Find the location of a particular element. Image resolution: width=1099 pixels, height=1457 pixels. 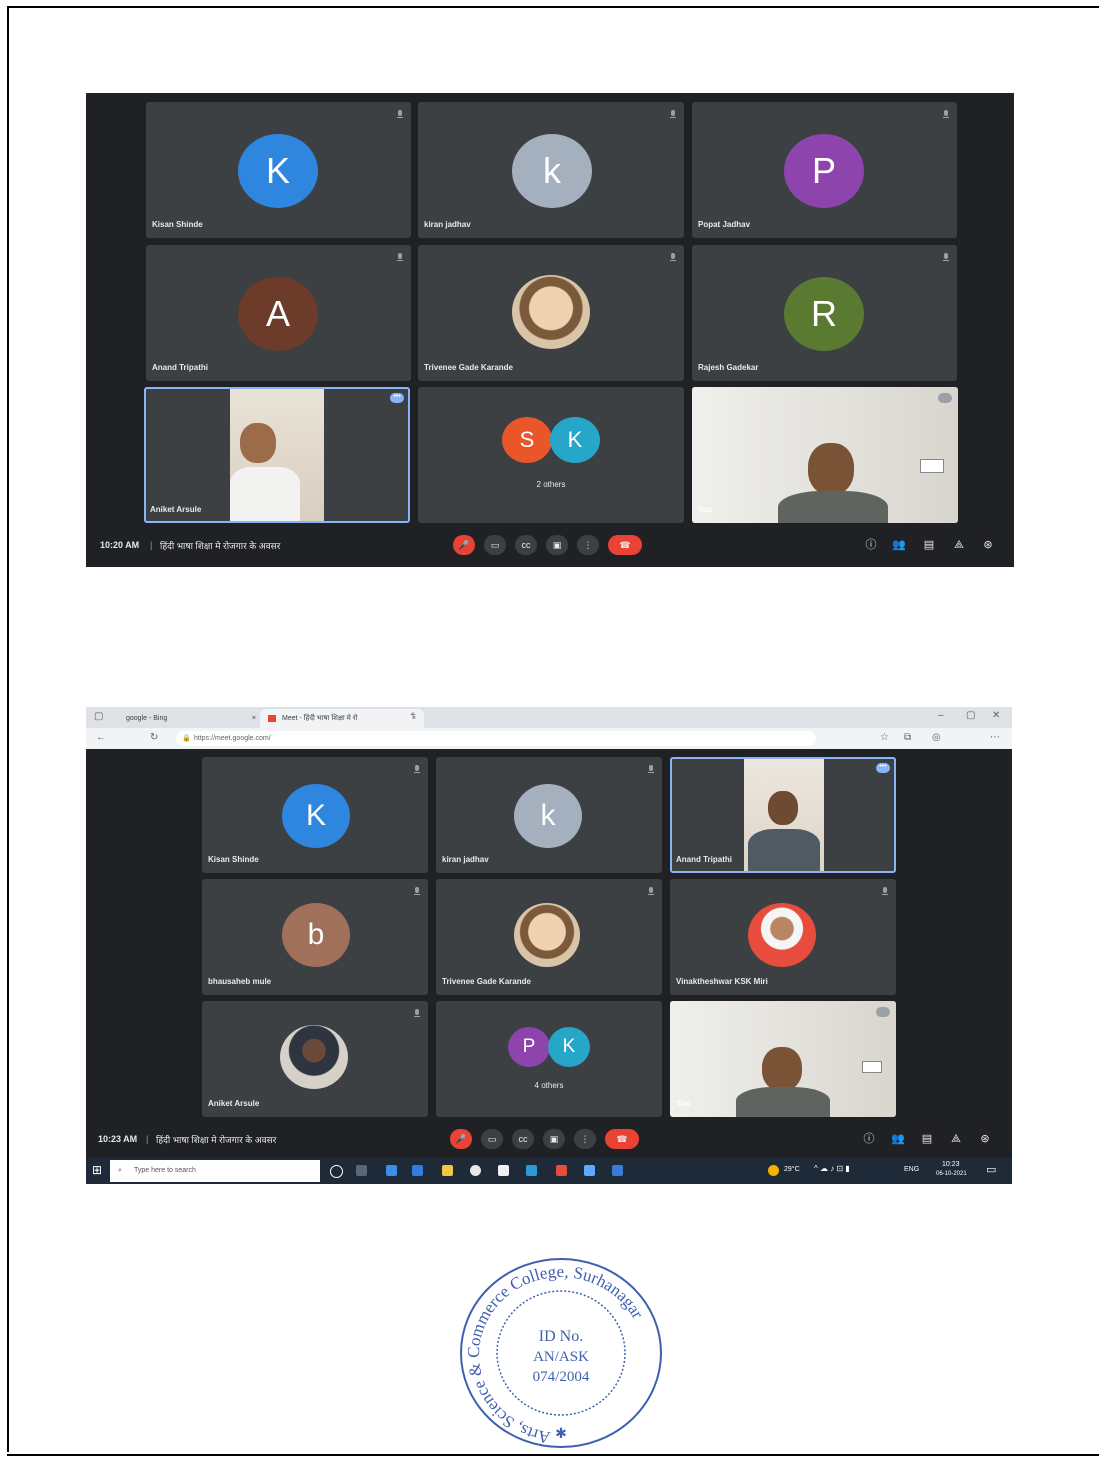

participant-name: You is located at coordinates (683, 1103).